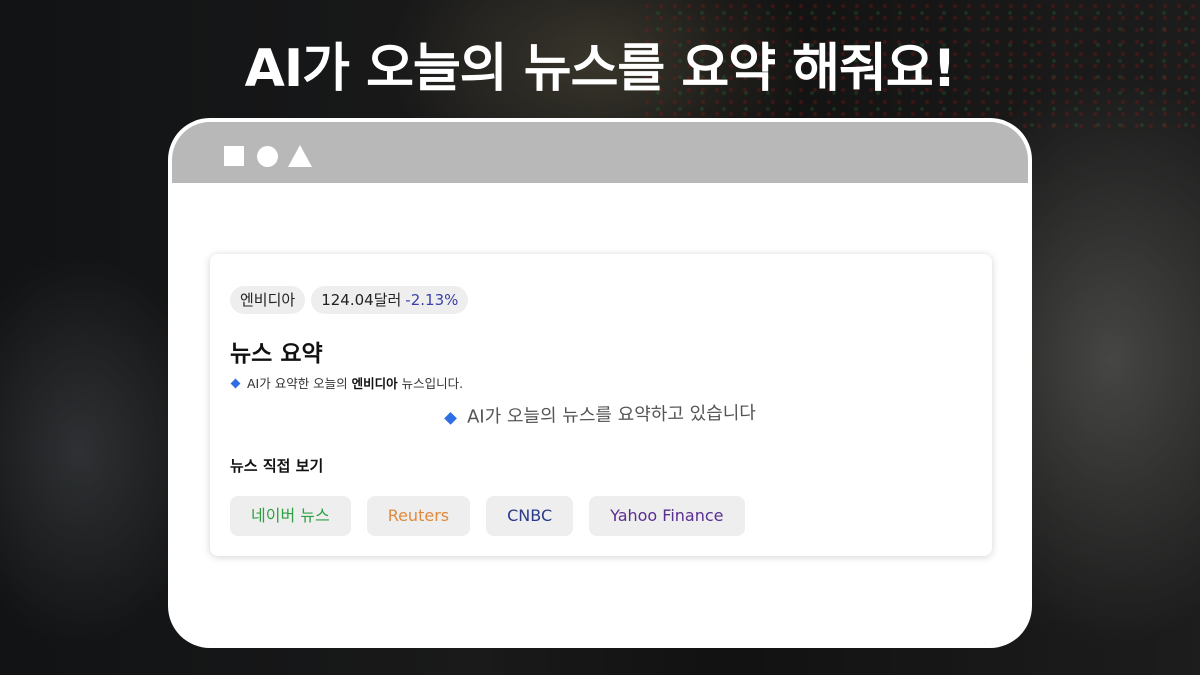  Describe the element at coordinates (235, 383) in the screenshot. I see `diamond-bullet-icon` at that location.